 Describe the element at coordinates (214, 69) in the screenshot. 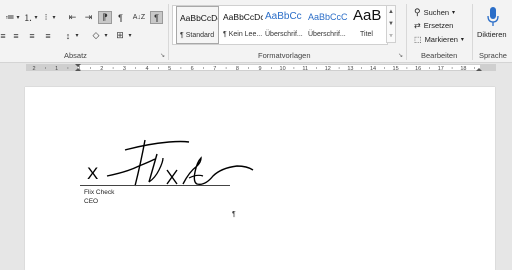

I see `ruler-label: 7` at that location.